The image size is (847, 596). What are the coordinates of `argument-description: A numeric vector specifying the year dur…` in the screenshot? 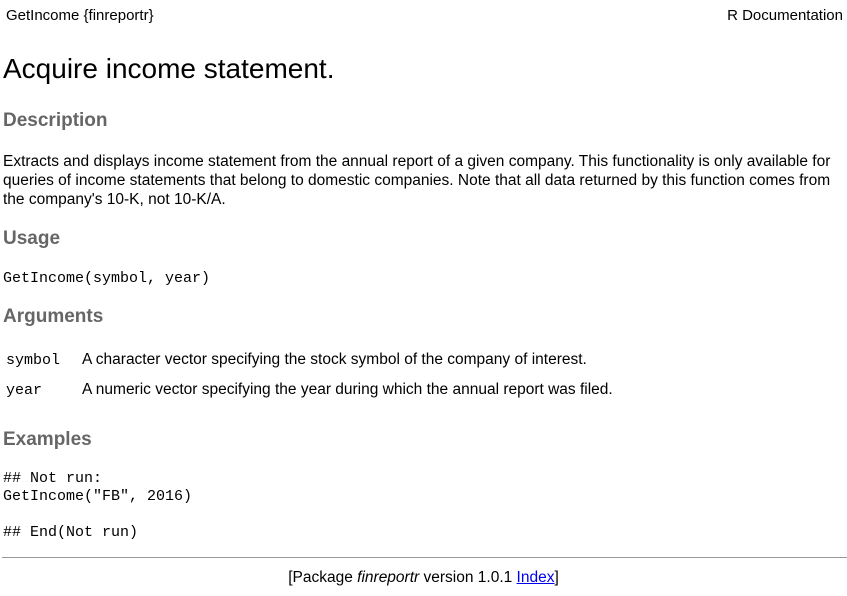 It's located at (347, 389).